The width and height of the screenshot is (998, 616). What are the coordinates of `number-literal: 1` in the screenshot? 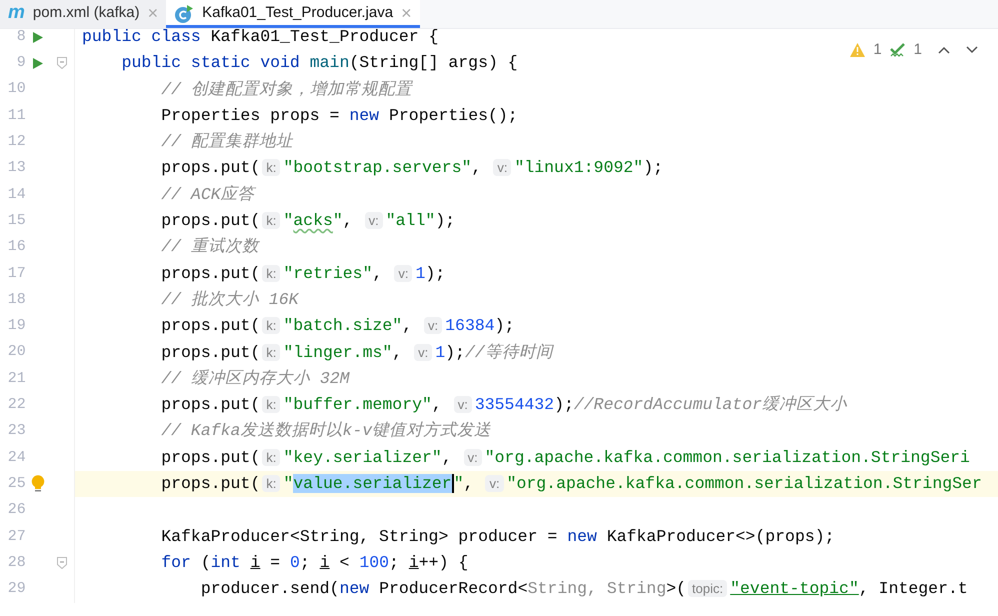 It's located at (420, 273).